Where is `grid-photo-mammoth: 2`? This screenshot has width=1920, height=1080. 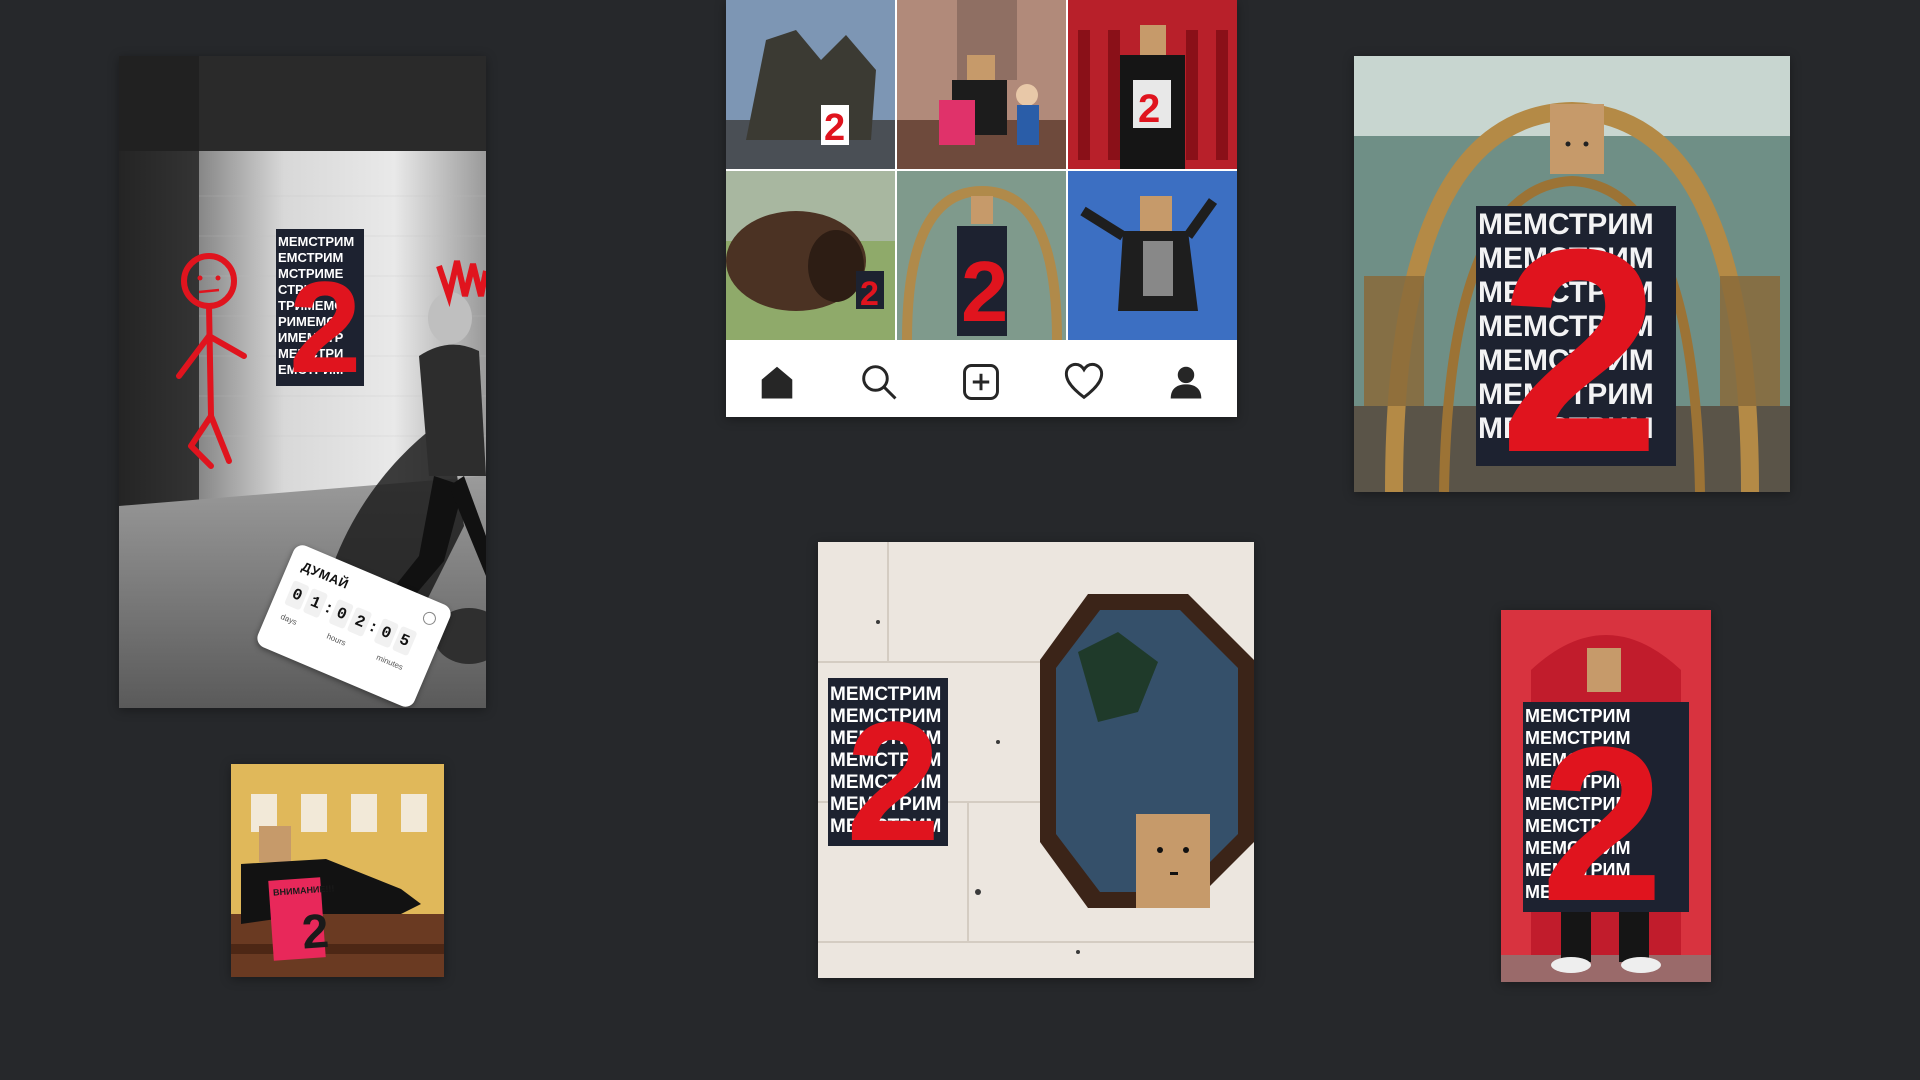
grid-photo-mammoth: 2 is located at coordinates (981, 255).